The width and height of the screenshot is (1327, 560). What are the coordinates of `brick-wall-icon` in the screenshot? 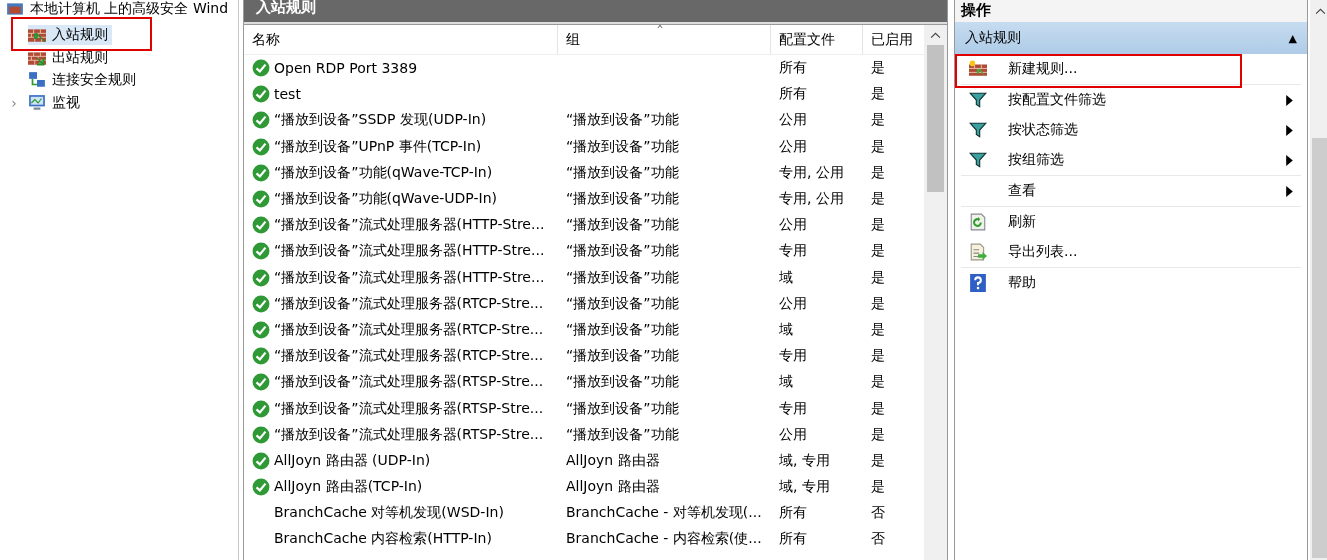 It's located at (37, 35).